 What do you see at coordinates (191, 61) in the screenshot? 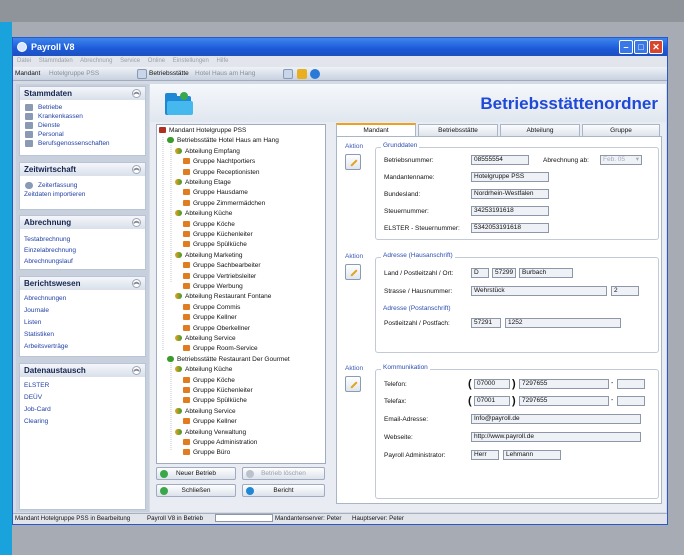
I see `menu-einstellungen: Einstellungen` at bounding box center [191, 61].